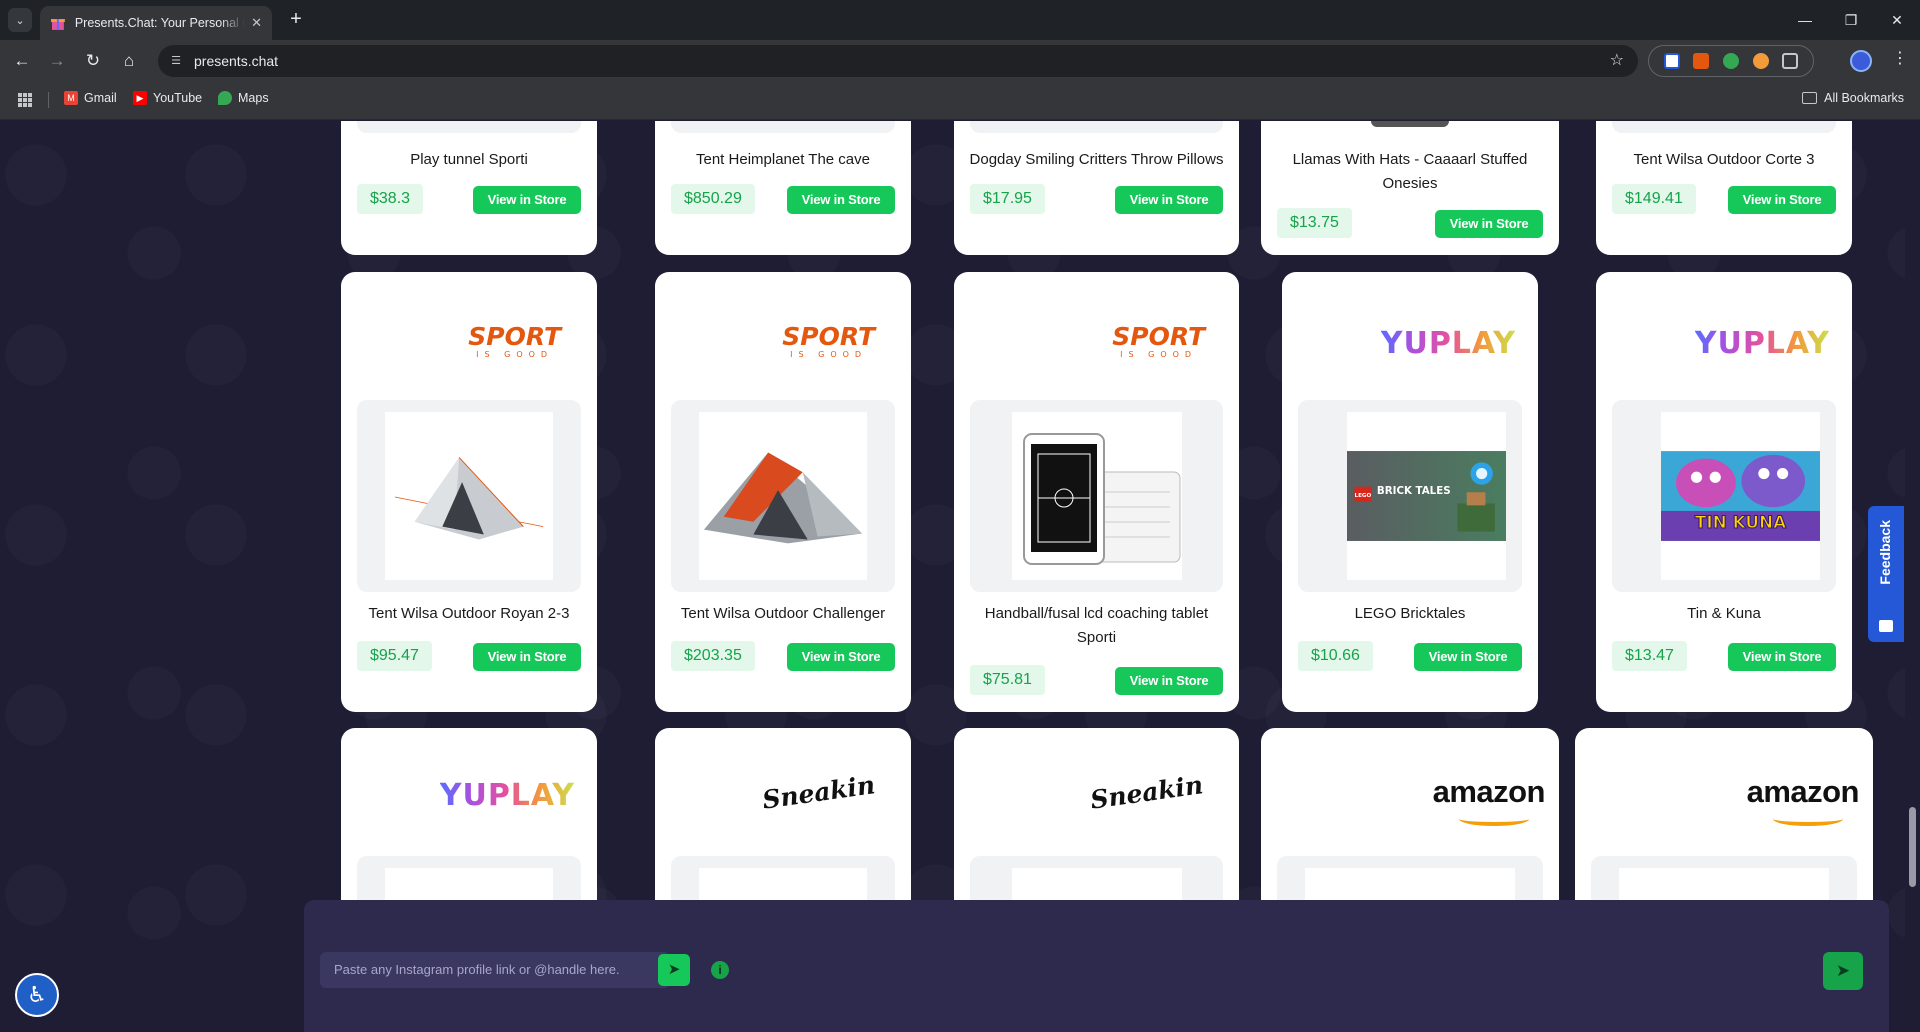 The width and height of the screenshot is (1920, 1032). Describe the element at coordinates (90, 98) in the screenshot. I see `bookmark-gmail: M Gmail` at that location.